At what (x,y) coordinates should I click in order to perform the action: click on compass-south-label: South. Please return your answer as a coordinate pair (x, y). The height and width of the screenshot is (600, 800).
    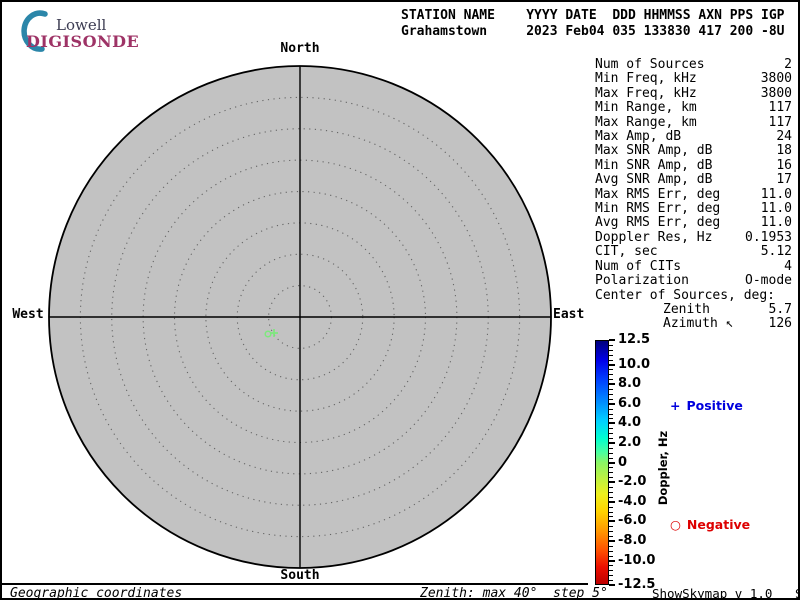
    Looking at the image, I should click on (300, 575).